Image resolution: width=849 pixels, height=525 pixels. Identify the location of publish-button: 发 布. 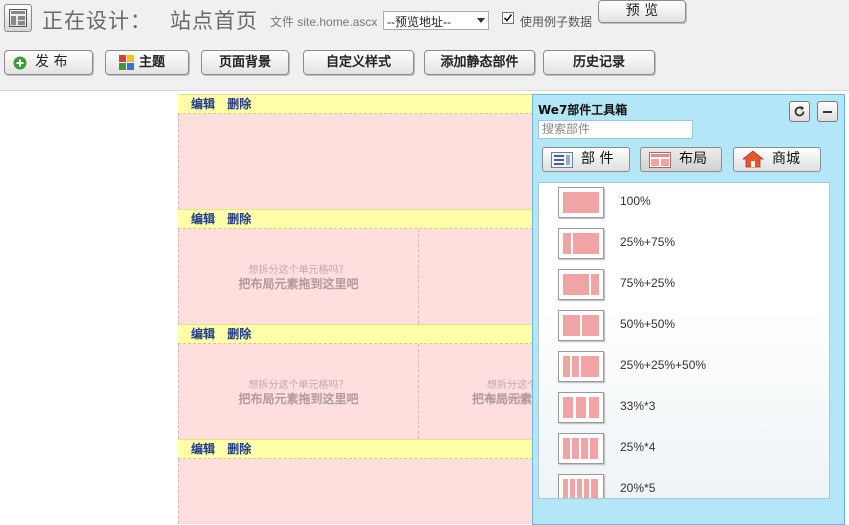
(48, 62).